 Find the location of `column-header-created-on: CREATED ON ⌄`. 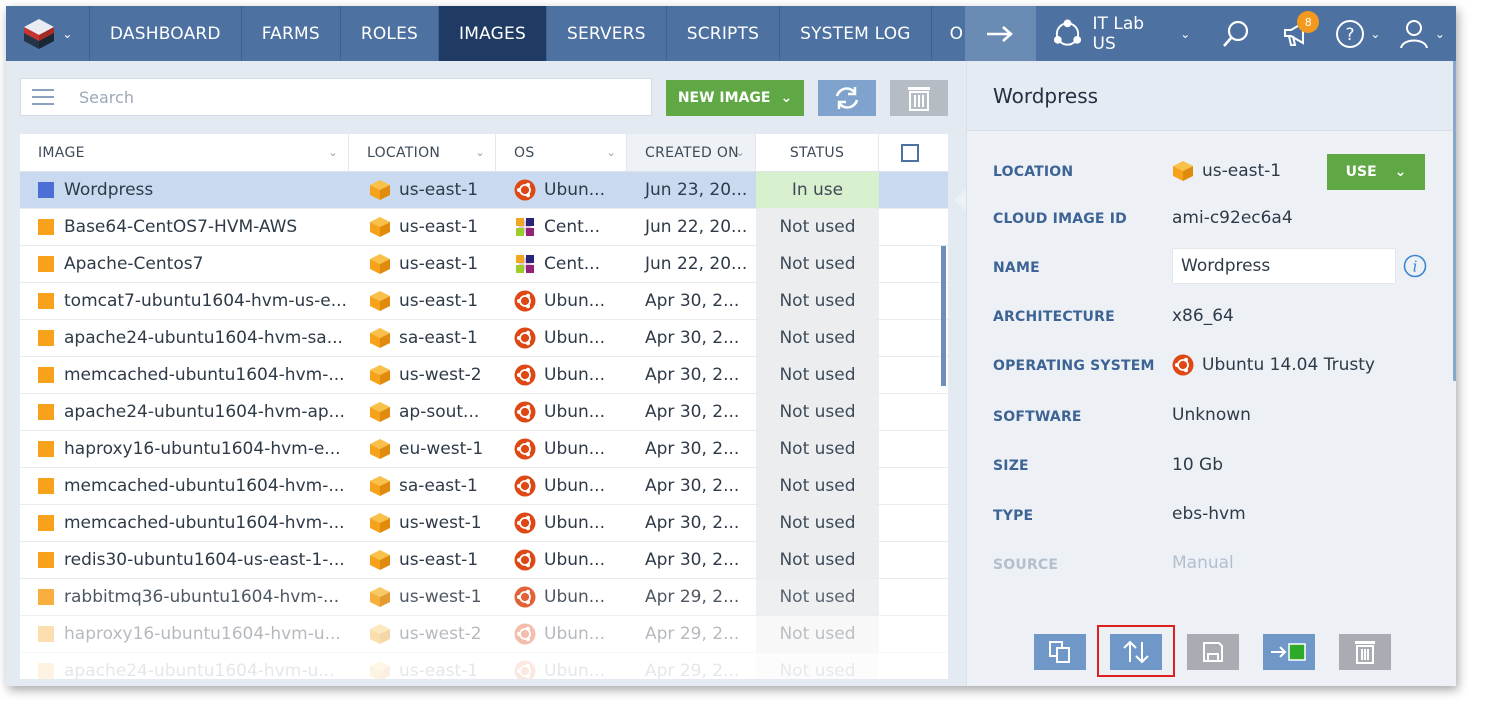

column-header-created-on: CREATED ON ⌄ is located at coordinates (691, 152).